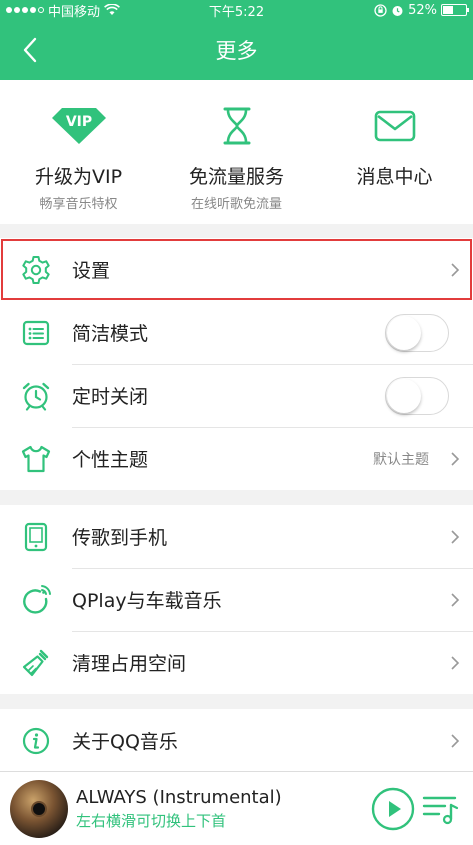 The image size is (473, 845). What do you see at coordinates (78, 177) in the screenshot?
I see `vip-title: 升级为VIP` at bounding box center [78, 177].